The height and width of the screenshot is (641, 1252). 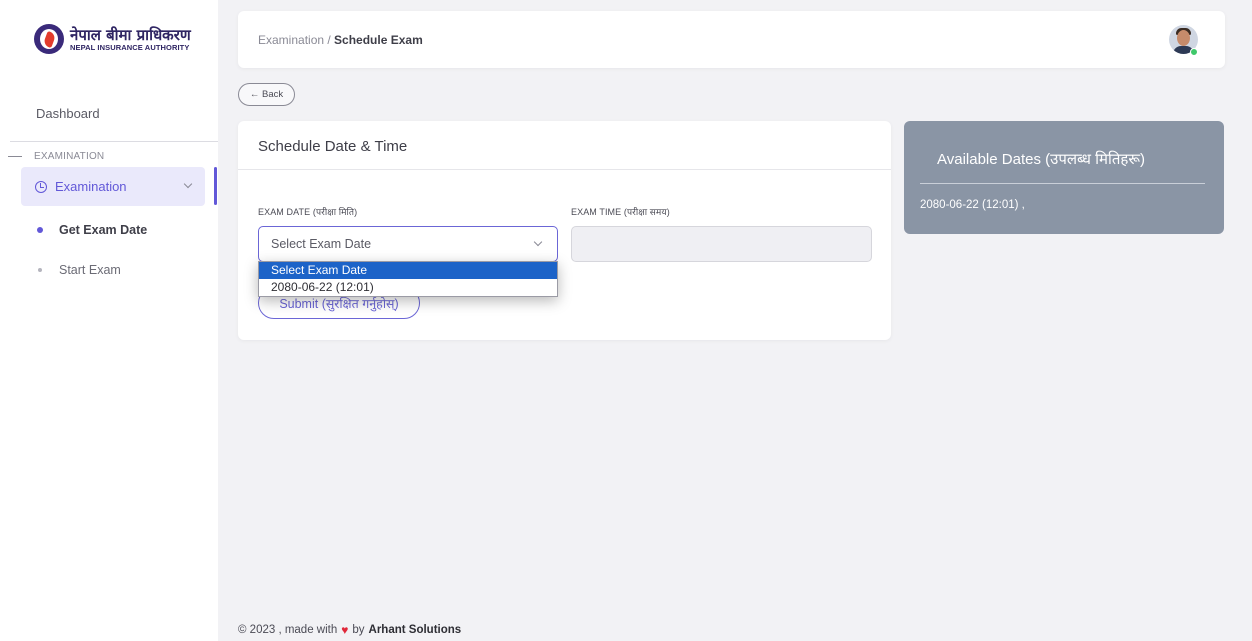 What do you see at coordinates (15, 156) in the screenshot?
I see `section-dash` at bounding box center [15, 156].